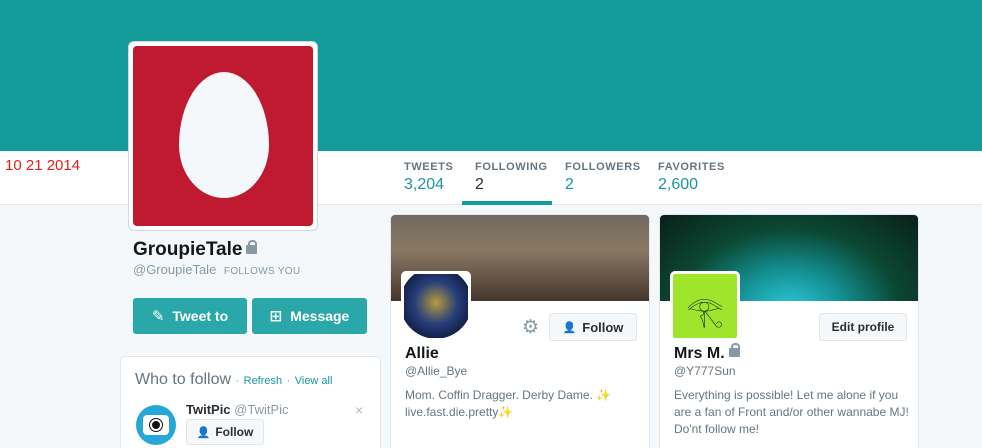 Image resolution: width=982 pixels, height=448 pixels. I want to click on card-name: Mrs M., so click(707, 353).